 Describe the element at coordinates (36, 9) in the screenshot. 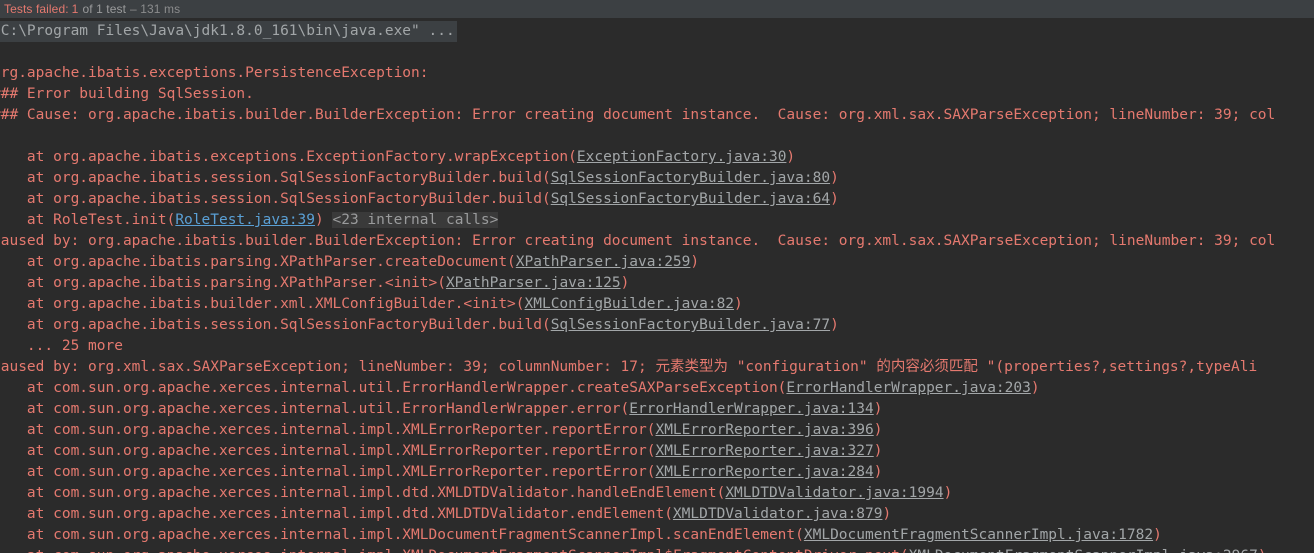

I see `tests-failed-label: Tests failed:` at that location.